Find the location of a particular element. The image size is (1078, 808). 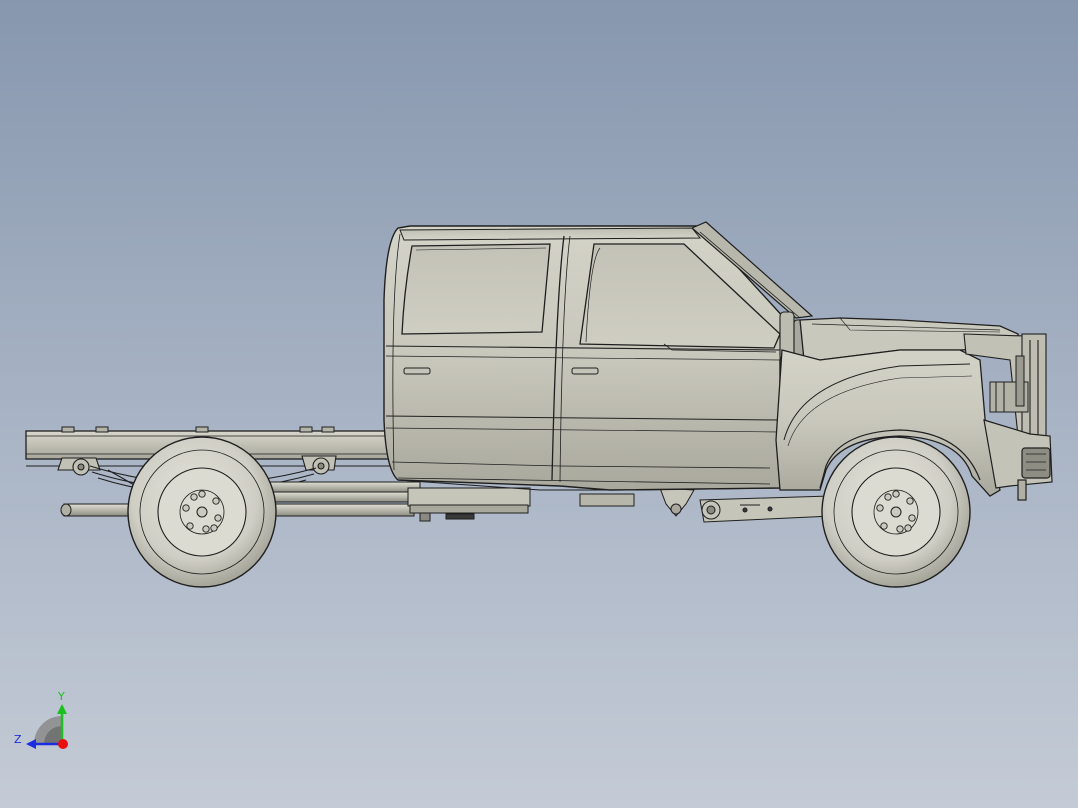

orientation-triad: Y Z is located at coordinates (41, 719).